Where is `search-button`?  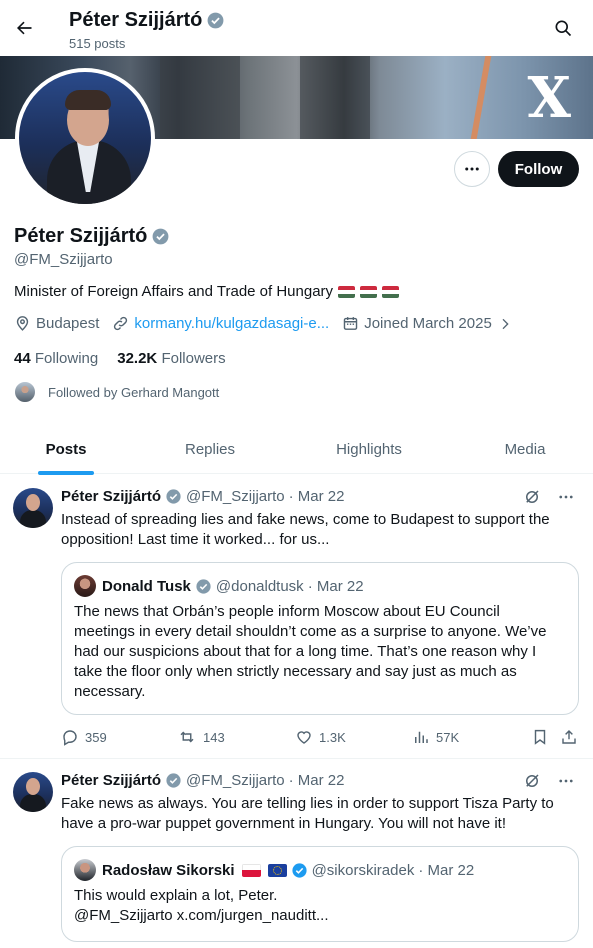
search-button is located at coordinates (563, 28).